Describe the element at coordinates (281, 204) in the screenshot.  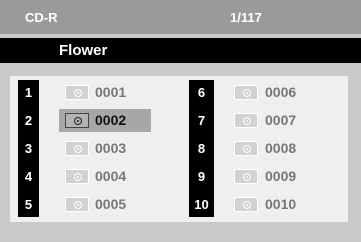
I see `track-name: 0010` at that location.